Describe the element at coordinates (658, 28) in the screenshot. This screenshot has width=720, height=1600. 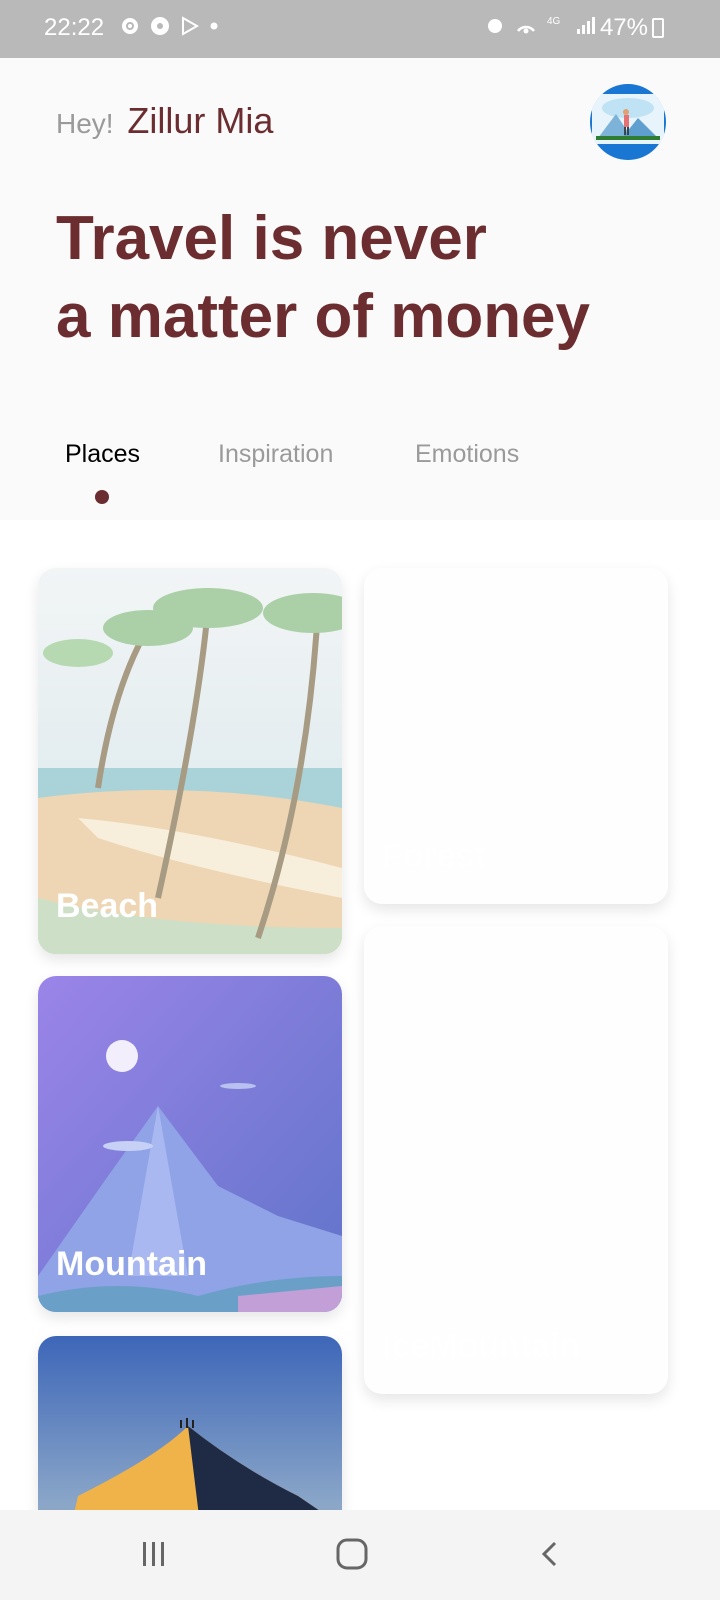
I see `battery-icon` at that location.